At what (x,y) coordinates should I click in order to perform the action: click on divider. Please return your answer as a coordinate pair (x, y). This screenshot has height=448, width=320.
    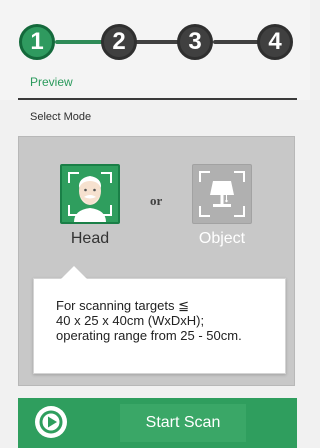
    Looking at the image, I should click on (157, 99).